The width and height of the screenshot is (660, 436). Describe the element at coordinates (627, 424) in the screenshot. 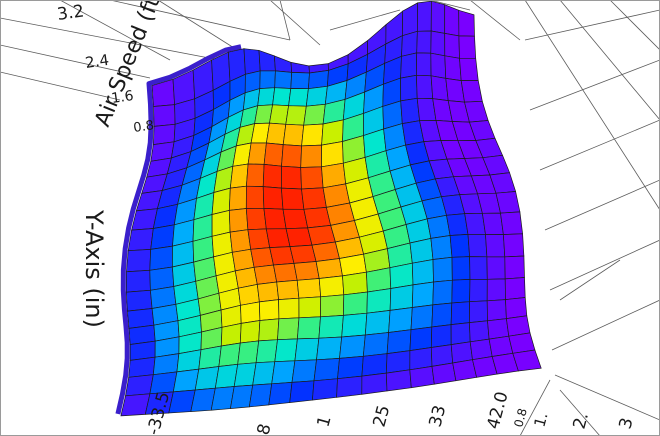

I see `aux-tick-label: 3` at that location.